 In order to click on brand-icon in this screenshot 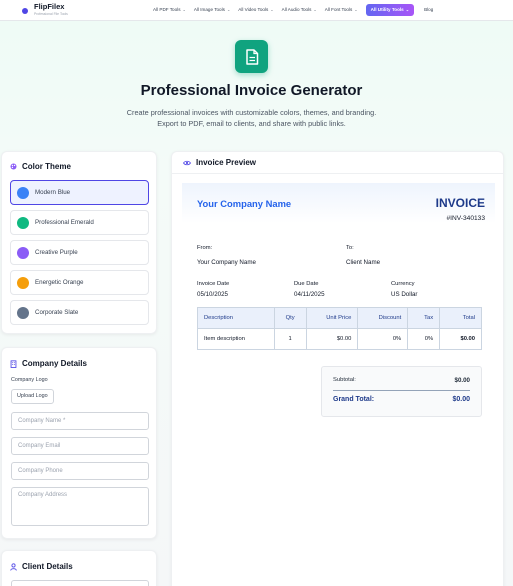, I will do `click(25, 11)`.